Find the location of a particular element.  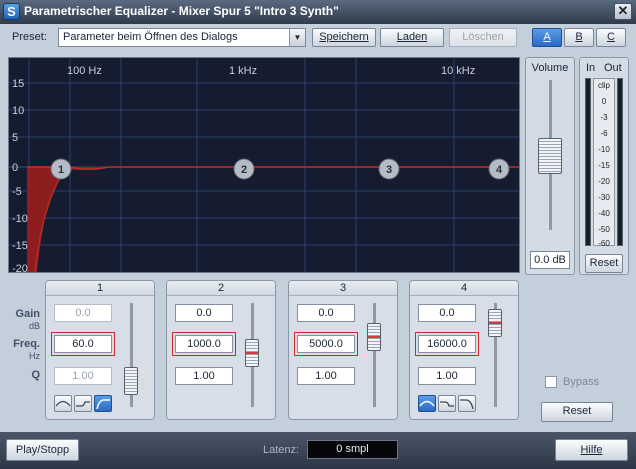

band-3-slider-thumb is located at coordinates (374, 337).